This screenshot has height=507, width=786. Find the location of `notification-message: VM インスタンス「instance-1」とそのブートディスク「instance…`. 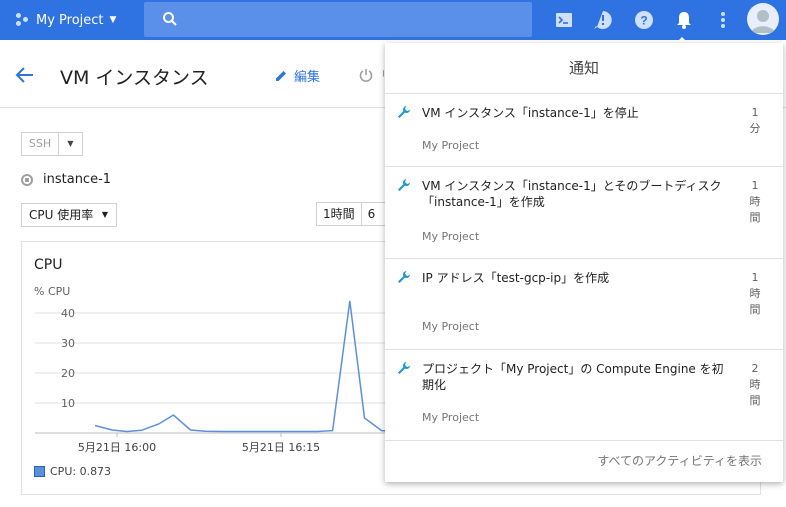

notification-message: VM インスタンス「instance-1」とそのブートディスク「instance… is located at coordinates (572, 194).